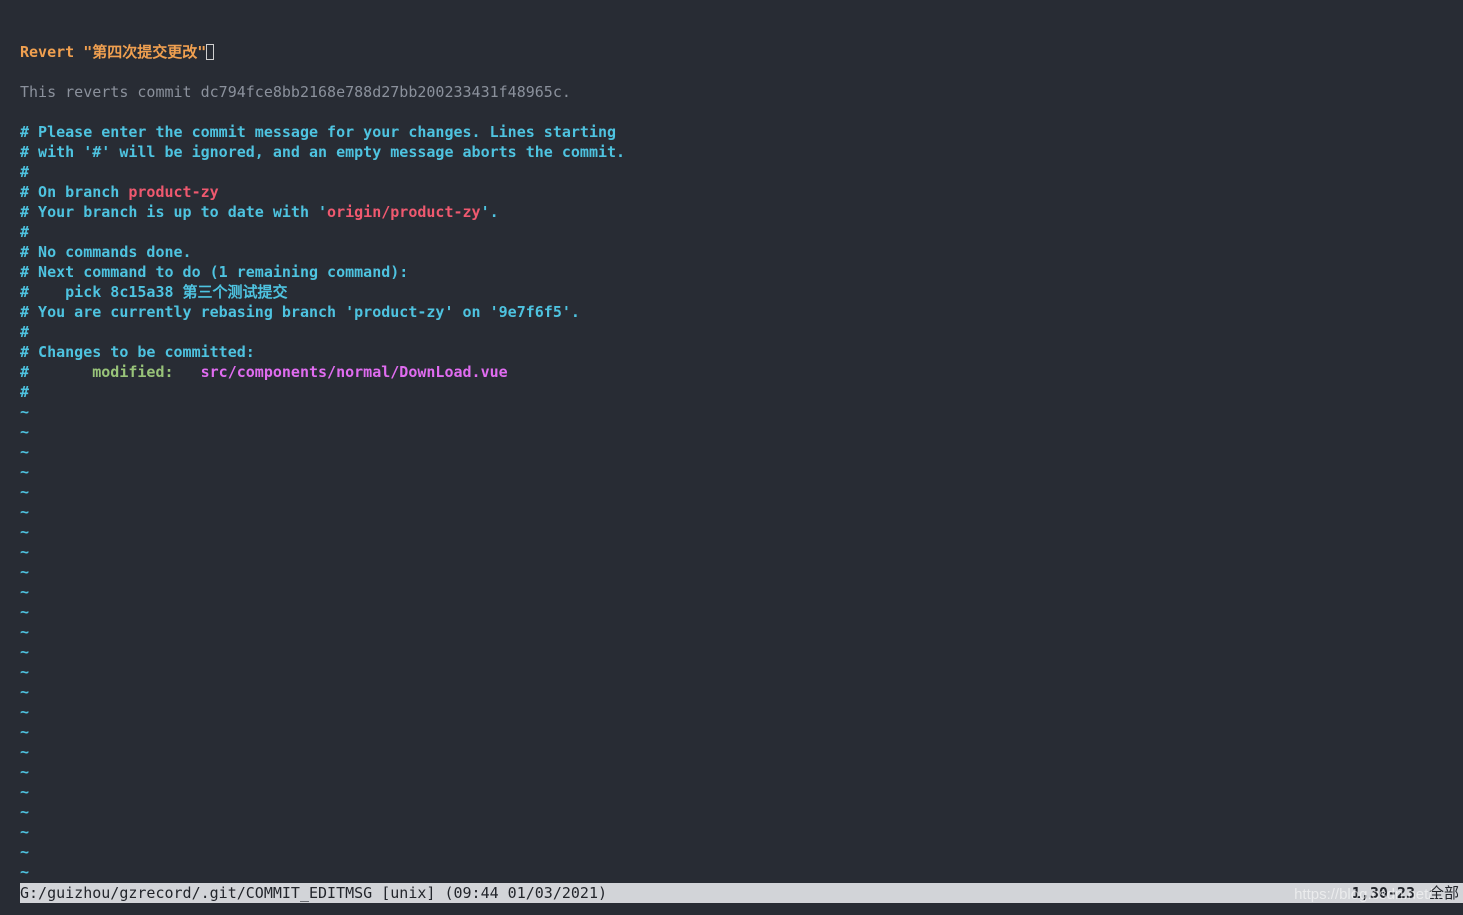  I want to click on on-branch-prefix: # On branch, so click(74, 192).